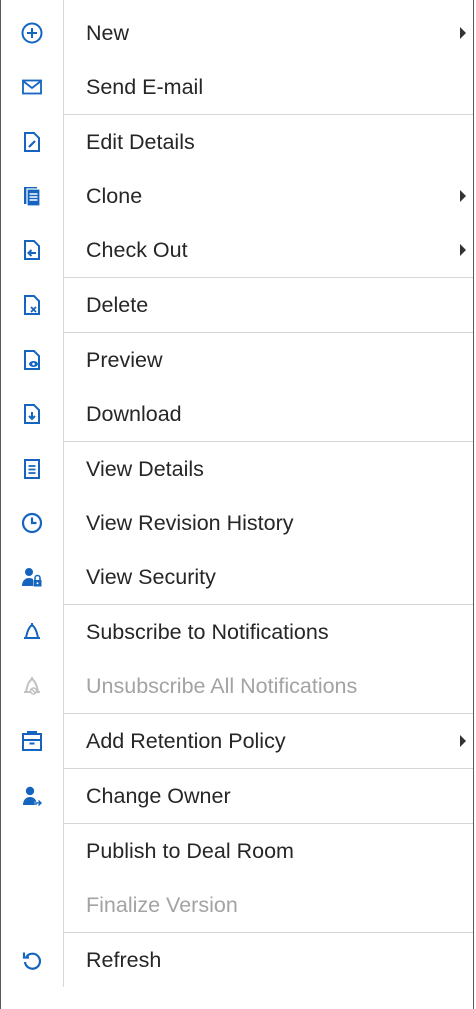 The image size is (476, 1009). Describe the element at coordinates (32, 686) in the screenshot. I see `bell-off-icon` at that location.